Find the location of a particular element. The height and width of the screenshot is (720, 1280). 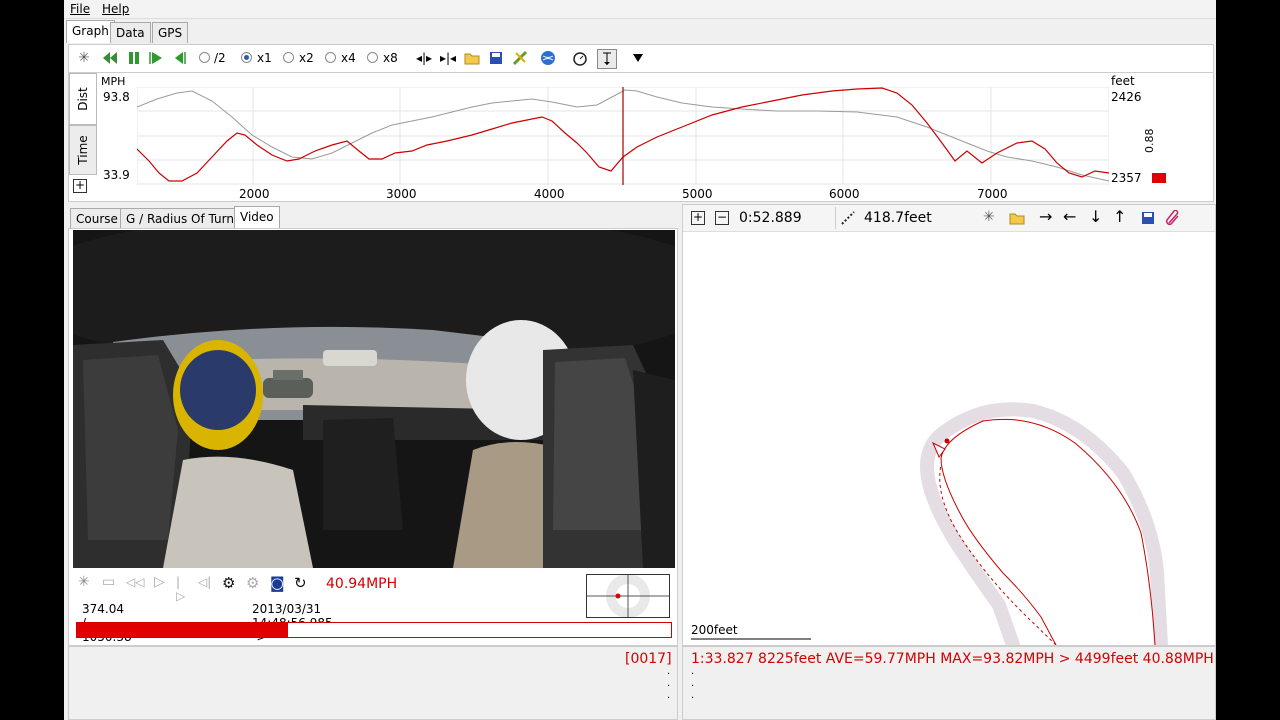

arrow-left-icon: ← is located at coordinates (1069, 216).